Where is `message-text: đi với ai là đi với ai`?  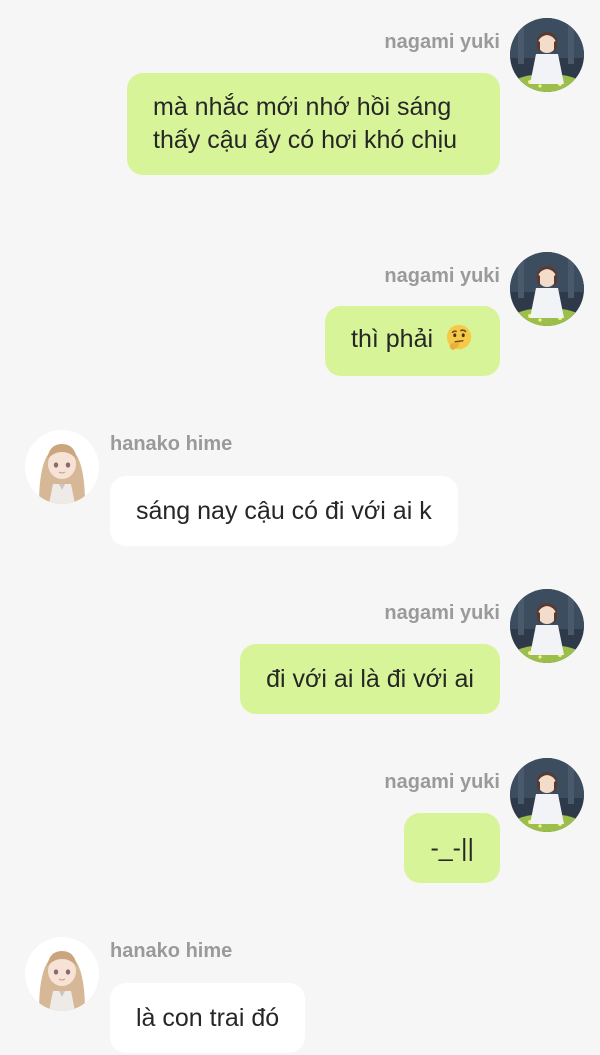 message-text: đi với ai là đi với ai is located at coordinates (370, 679).